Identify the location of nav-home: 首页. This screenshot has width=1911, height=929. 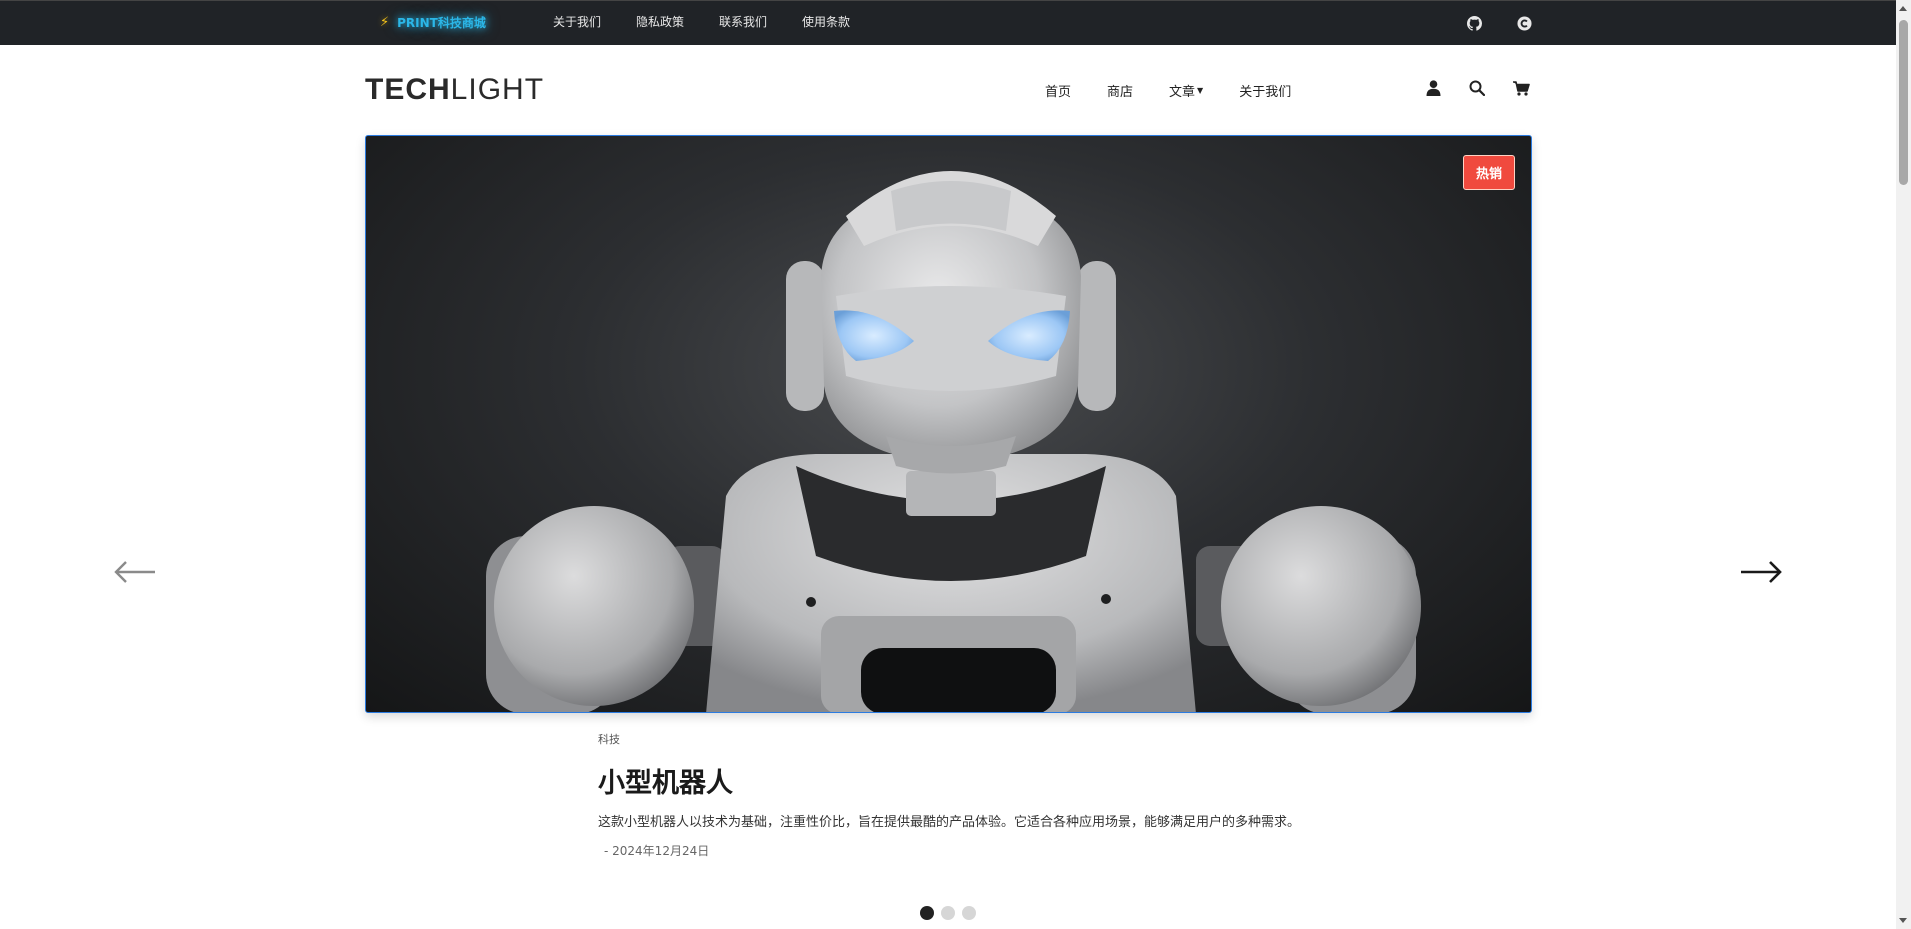
(1058, 90).